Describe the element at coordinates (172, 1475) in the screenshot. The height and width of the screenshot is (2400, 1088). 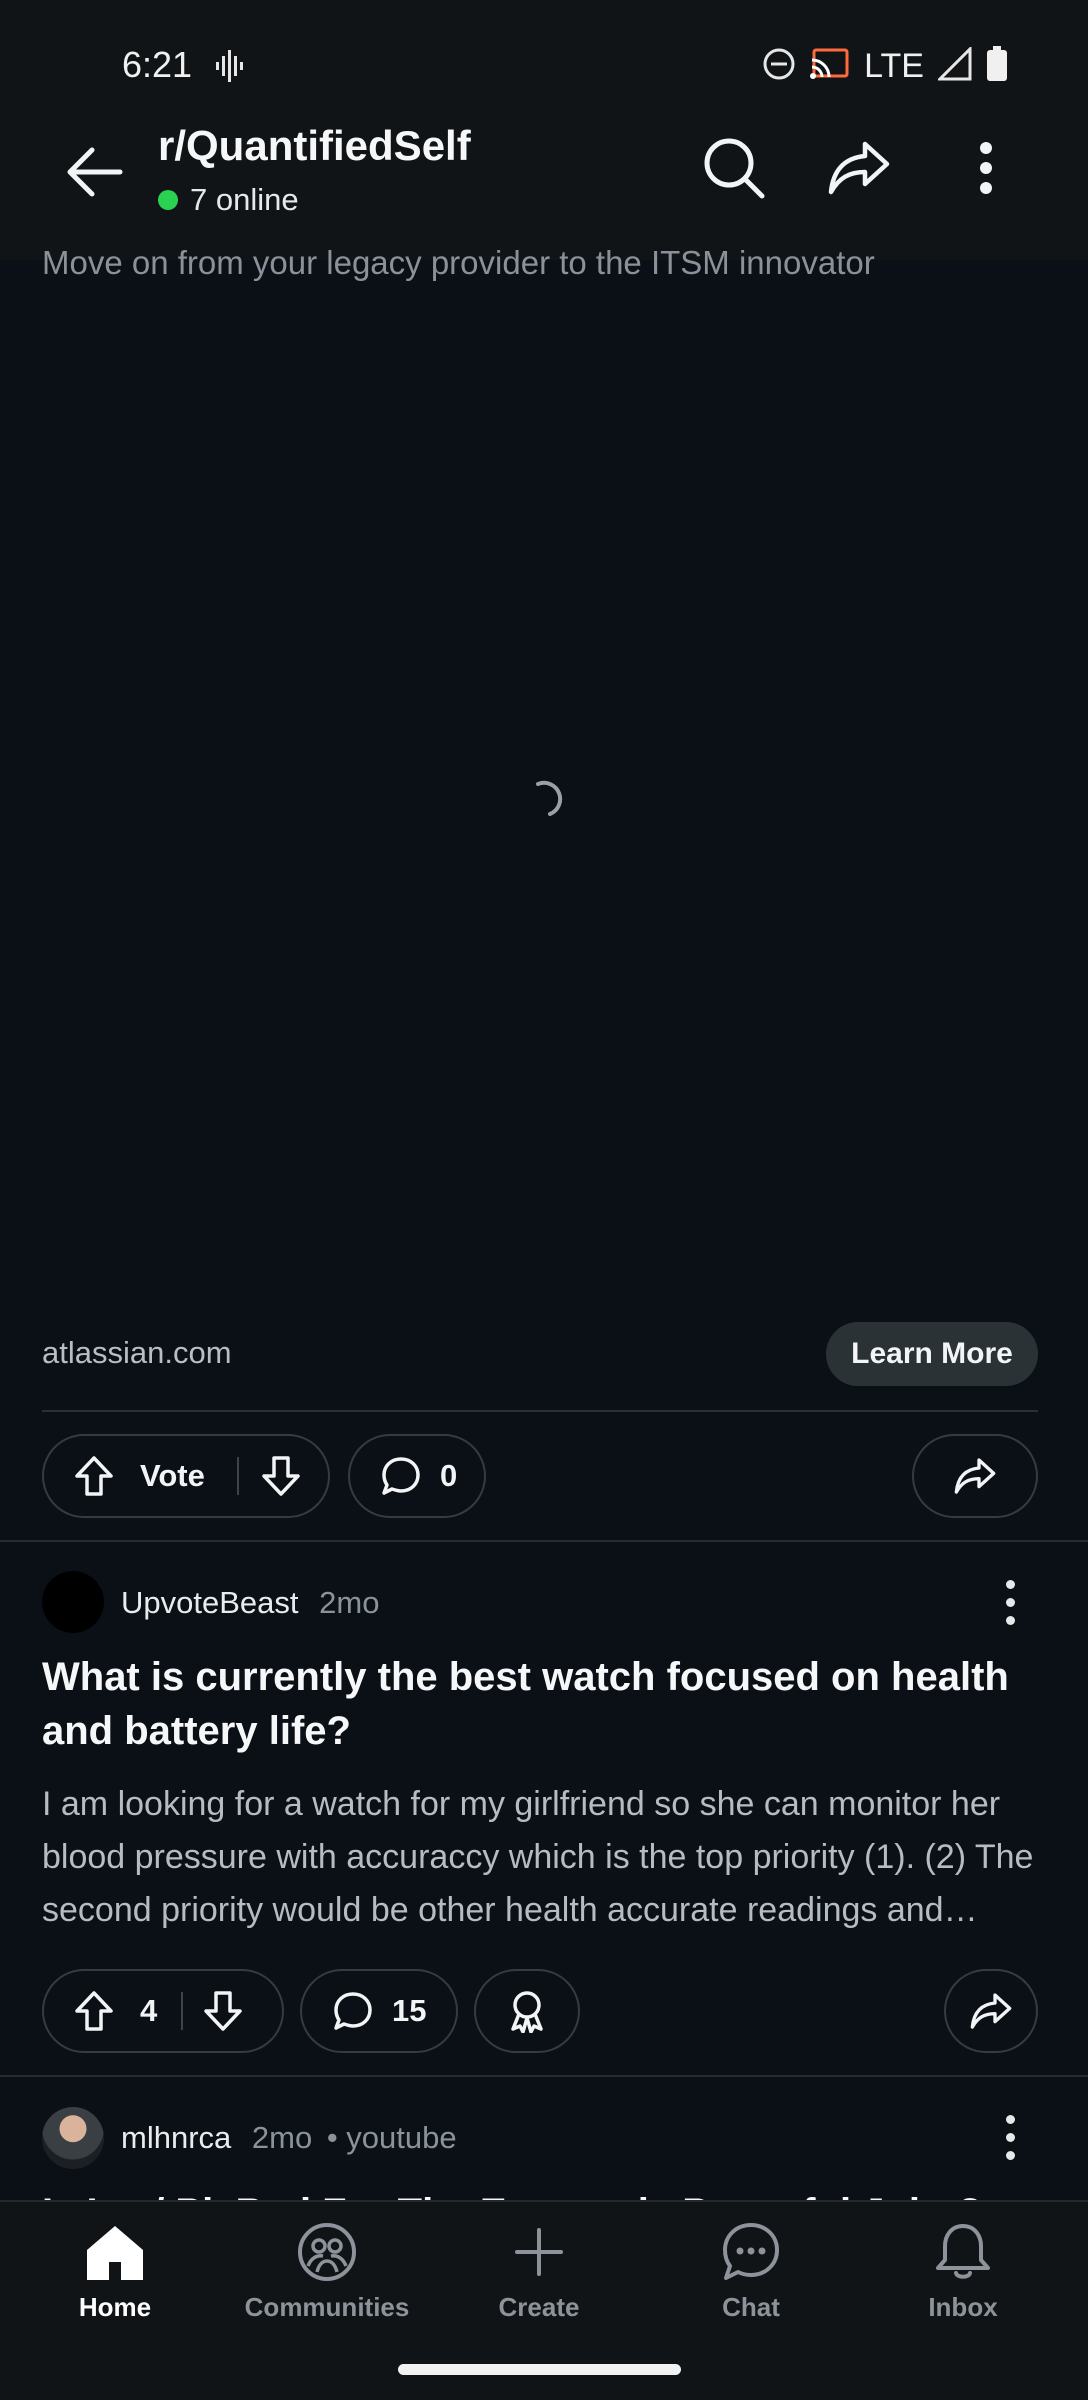
I see `vote-label: Vote` at that location.